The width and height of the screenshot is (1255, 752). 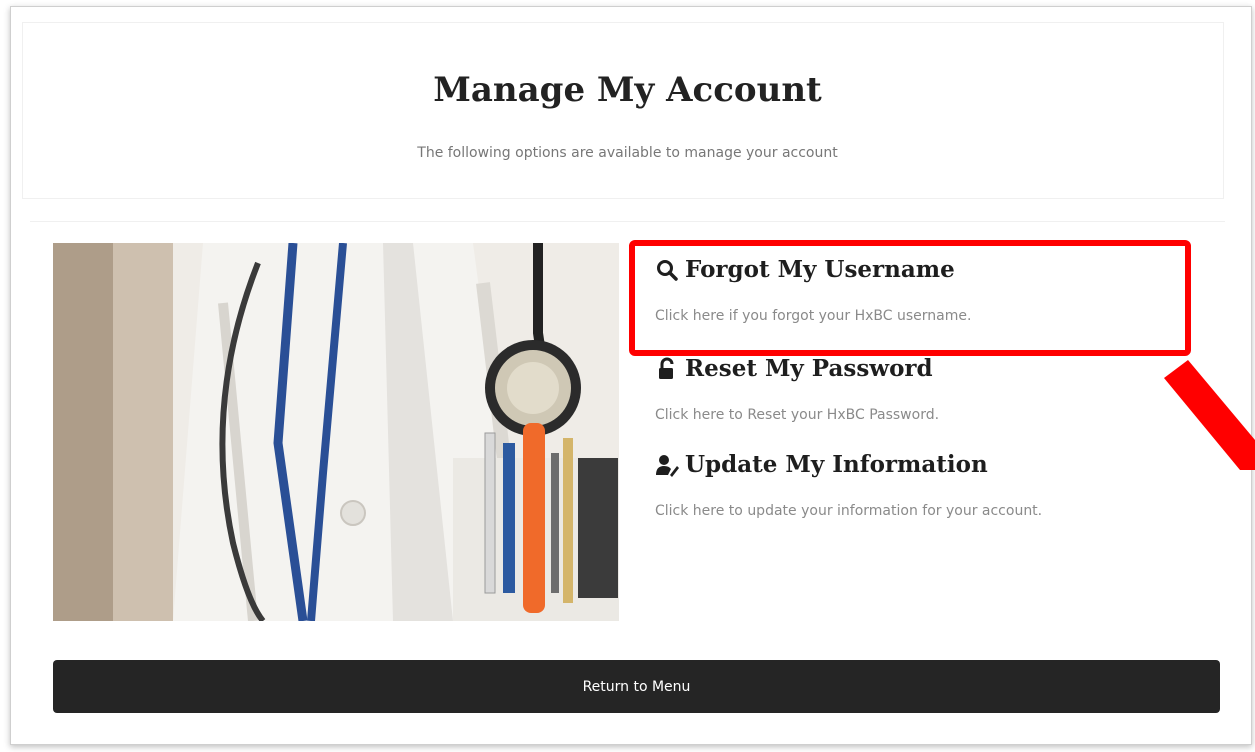 I want to click on user-edit-icon, so click(x=667, y=466).